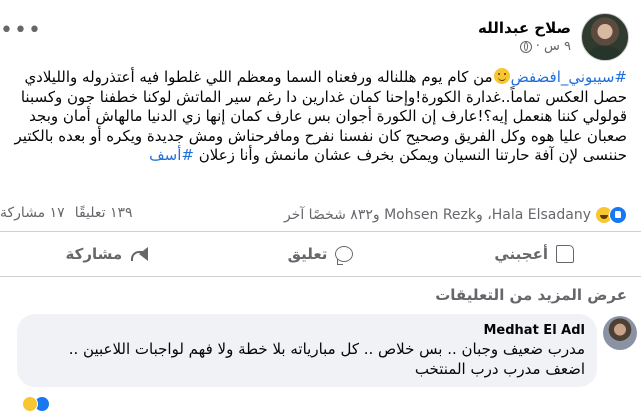 The width and height of the screenshot is (641, 412). Describe the element at coordinates (501, 76) in the screenshot. I see `grinning-emoji-icon` at that location.